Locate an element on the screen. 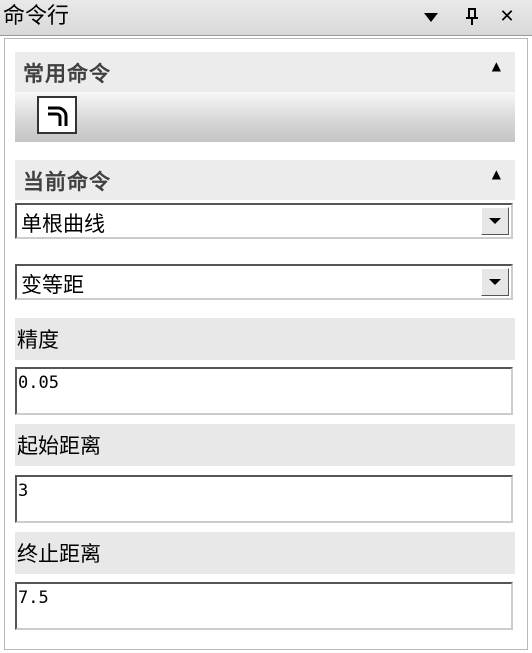 The height and width of the screenshot is (653, 532). precision-input is located at coordinates (258, 383).